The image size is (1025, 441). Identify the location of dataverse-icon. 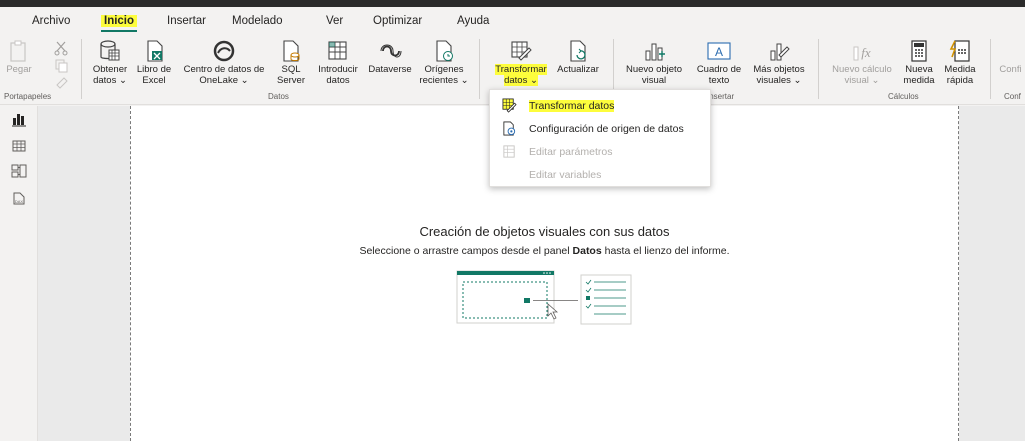
(390, 50).